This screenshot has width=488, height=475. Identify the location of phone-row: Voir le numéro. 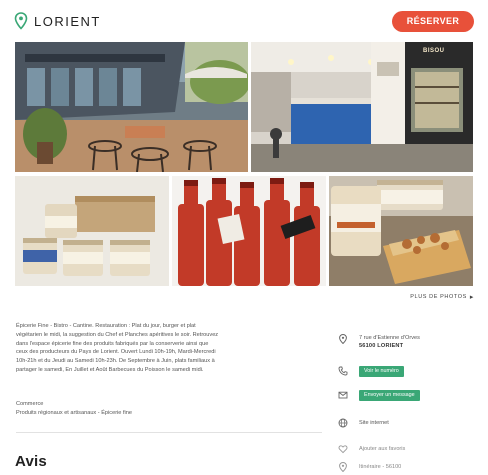
(371, 371).